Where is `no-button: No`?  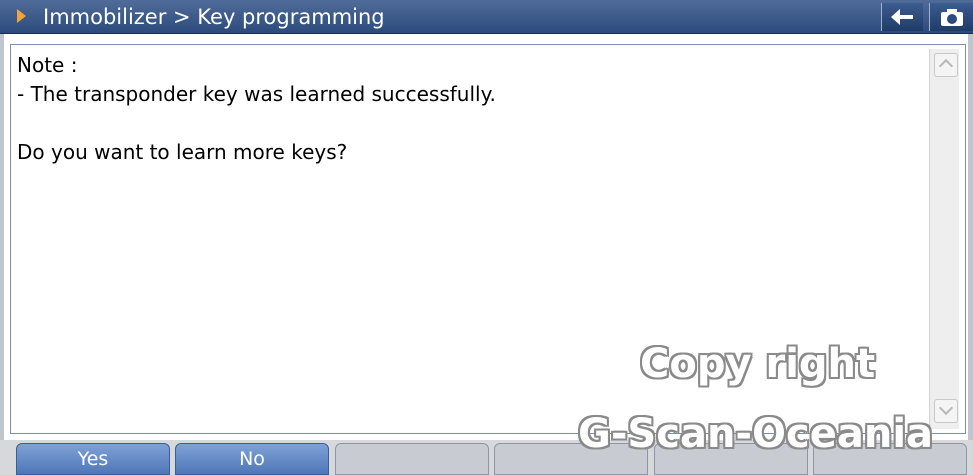
no-button: No is located at coordinates (252, 459).